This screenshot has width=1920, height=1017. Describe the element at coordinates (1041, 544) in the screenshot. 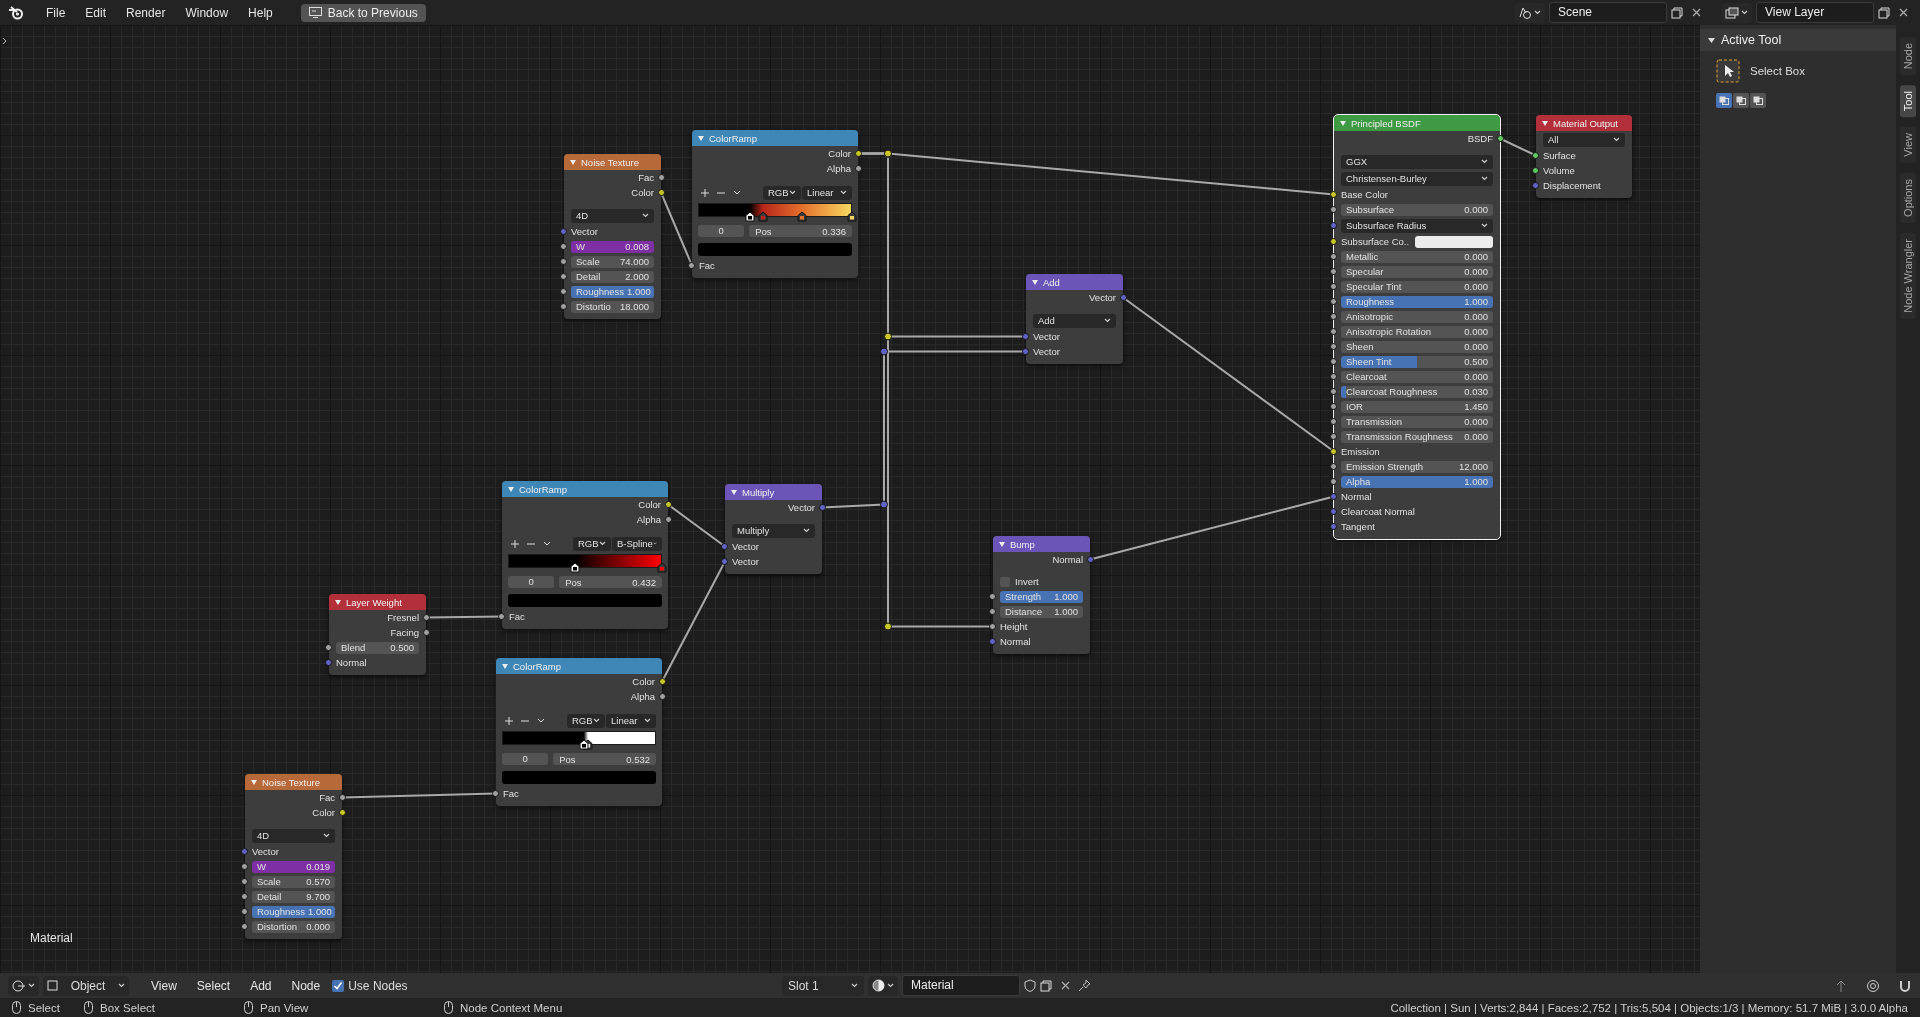

I see `node-header: Bump` at that location.